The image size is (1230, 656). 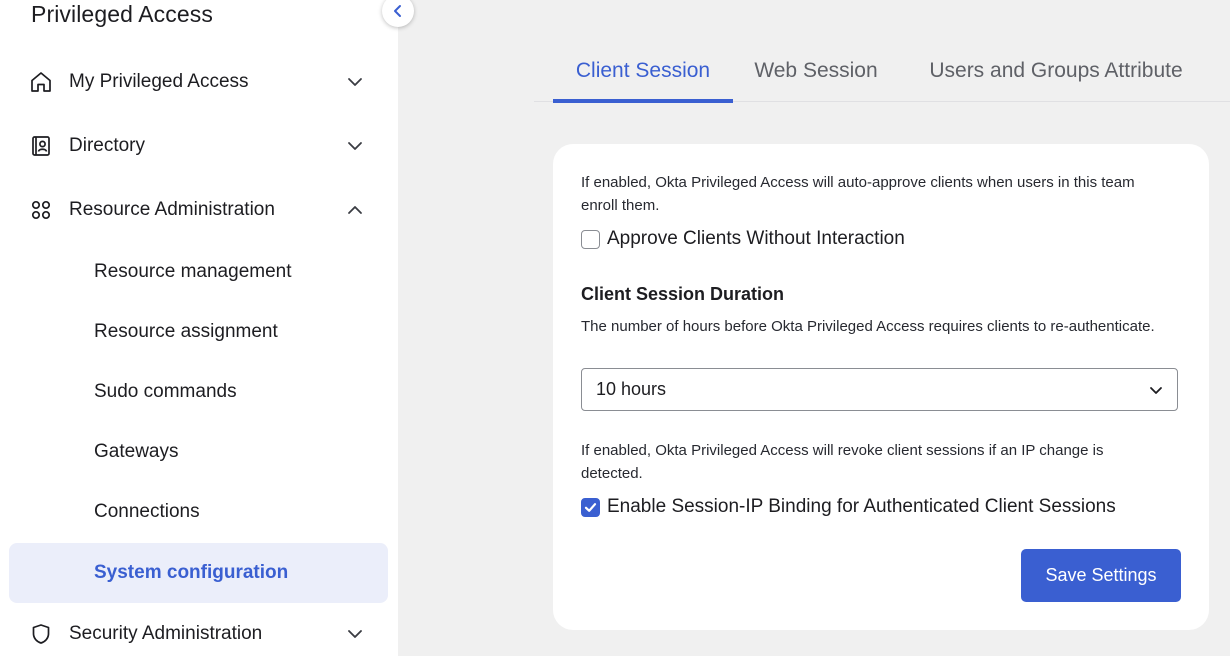 I want to click on tab-client-session: Client Session, so click(x=643, y=74).